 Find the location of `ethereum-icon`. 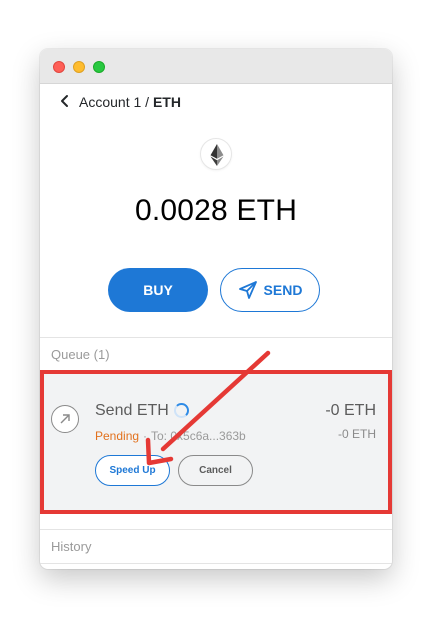

ethereum-icon is located at coordinates (216, 154).